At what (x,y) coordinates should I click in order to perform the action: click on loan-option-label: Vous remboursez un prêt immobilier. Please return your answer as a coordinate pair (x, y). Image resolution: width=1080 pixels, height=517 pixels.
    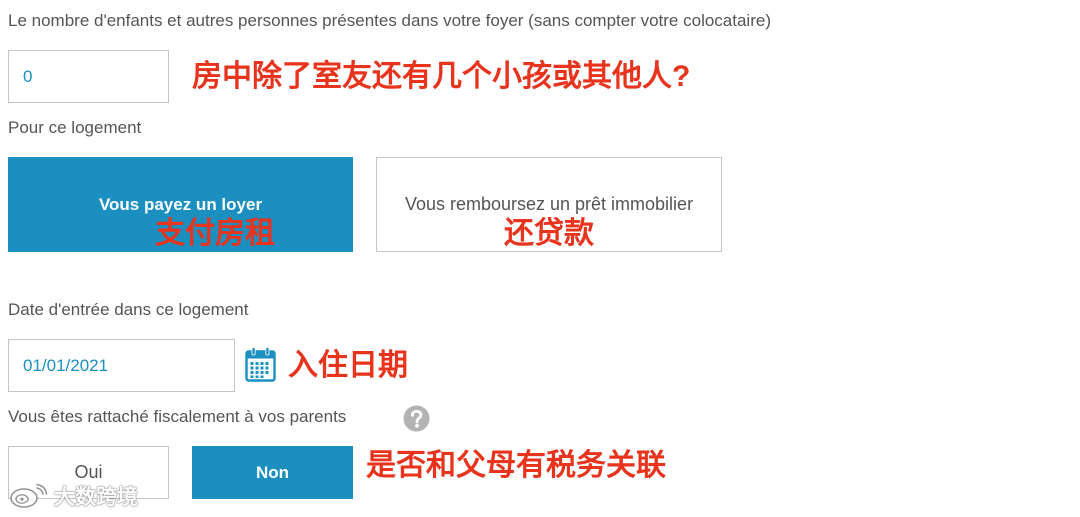
    Looking at the image, I should click on (549, 204).